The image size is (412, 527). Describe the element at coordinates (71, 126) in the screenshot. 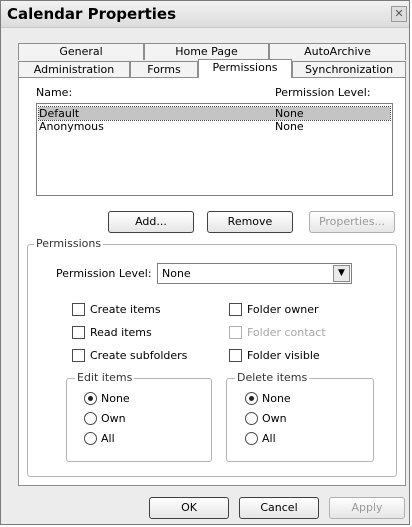

I see `list-item-name: Anonymous` at that location.